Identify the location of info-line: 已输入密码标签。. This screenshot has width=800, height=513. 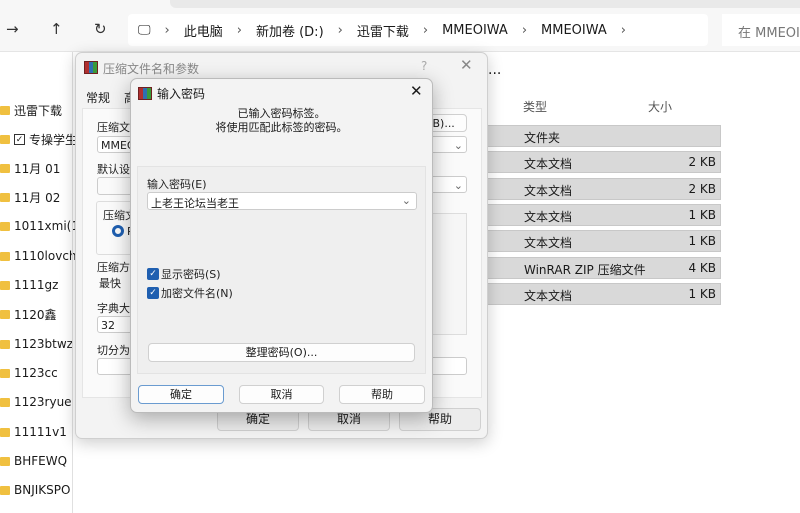
(281, 113).